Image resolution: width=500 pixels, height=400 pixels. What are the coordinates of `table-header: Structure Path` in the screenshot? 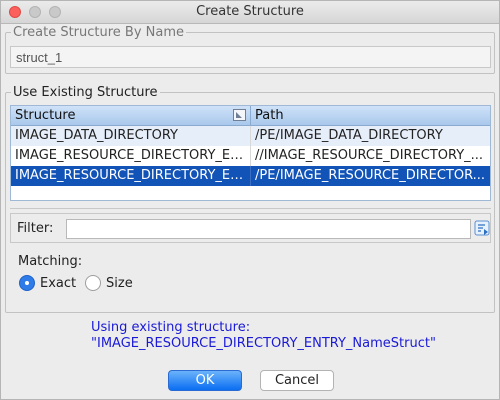 It's located at (250, 116).